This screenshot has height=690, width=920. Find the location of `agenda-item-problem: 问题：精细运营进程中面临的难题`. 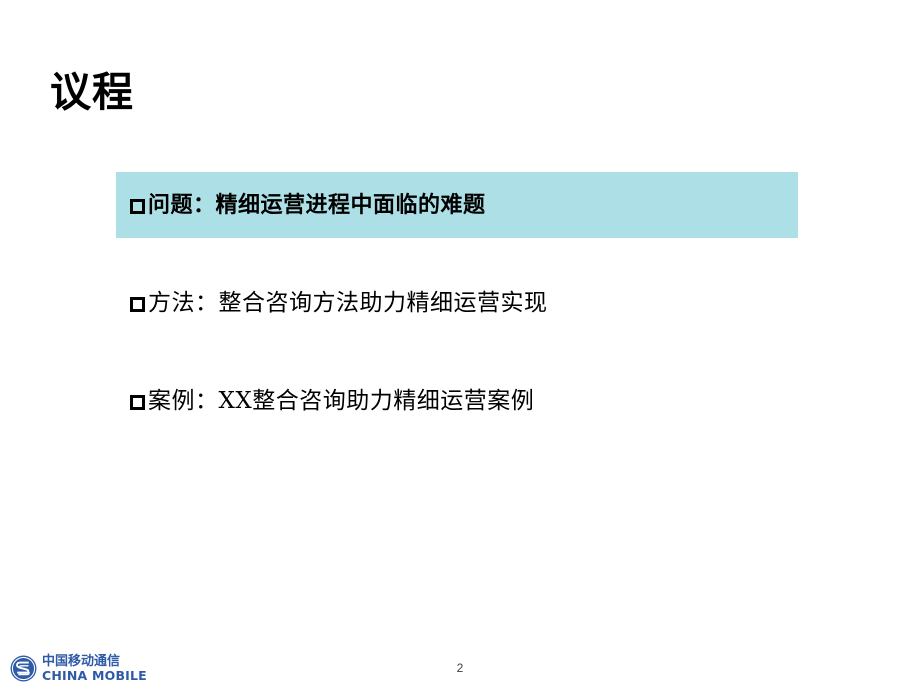

agenda-item-problem: 问题：精细运营进程中面临的难题 is located at coordinates (457, 205).